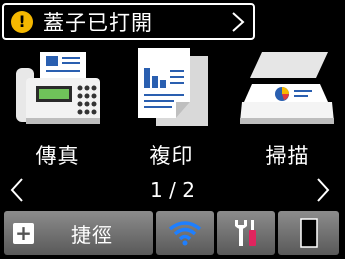 The height and width of the screenshot is (259, 345). I want to click on fax-machine-icon, so click(58, 87).